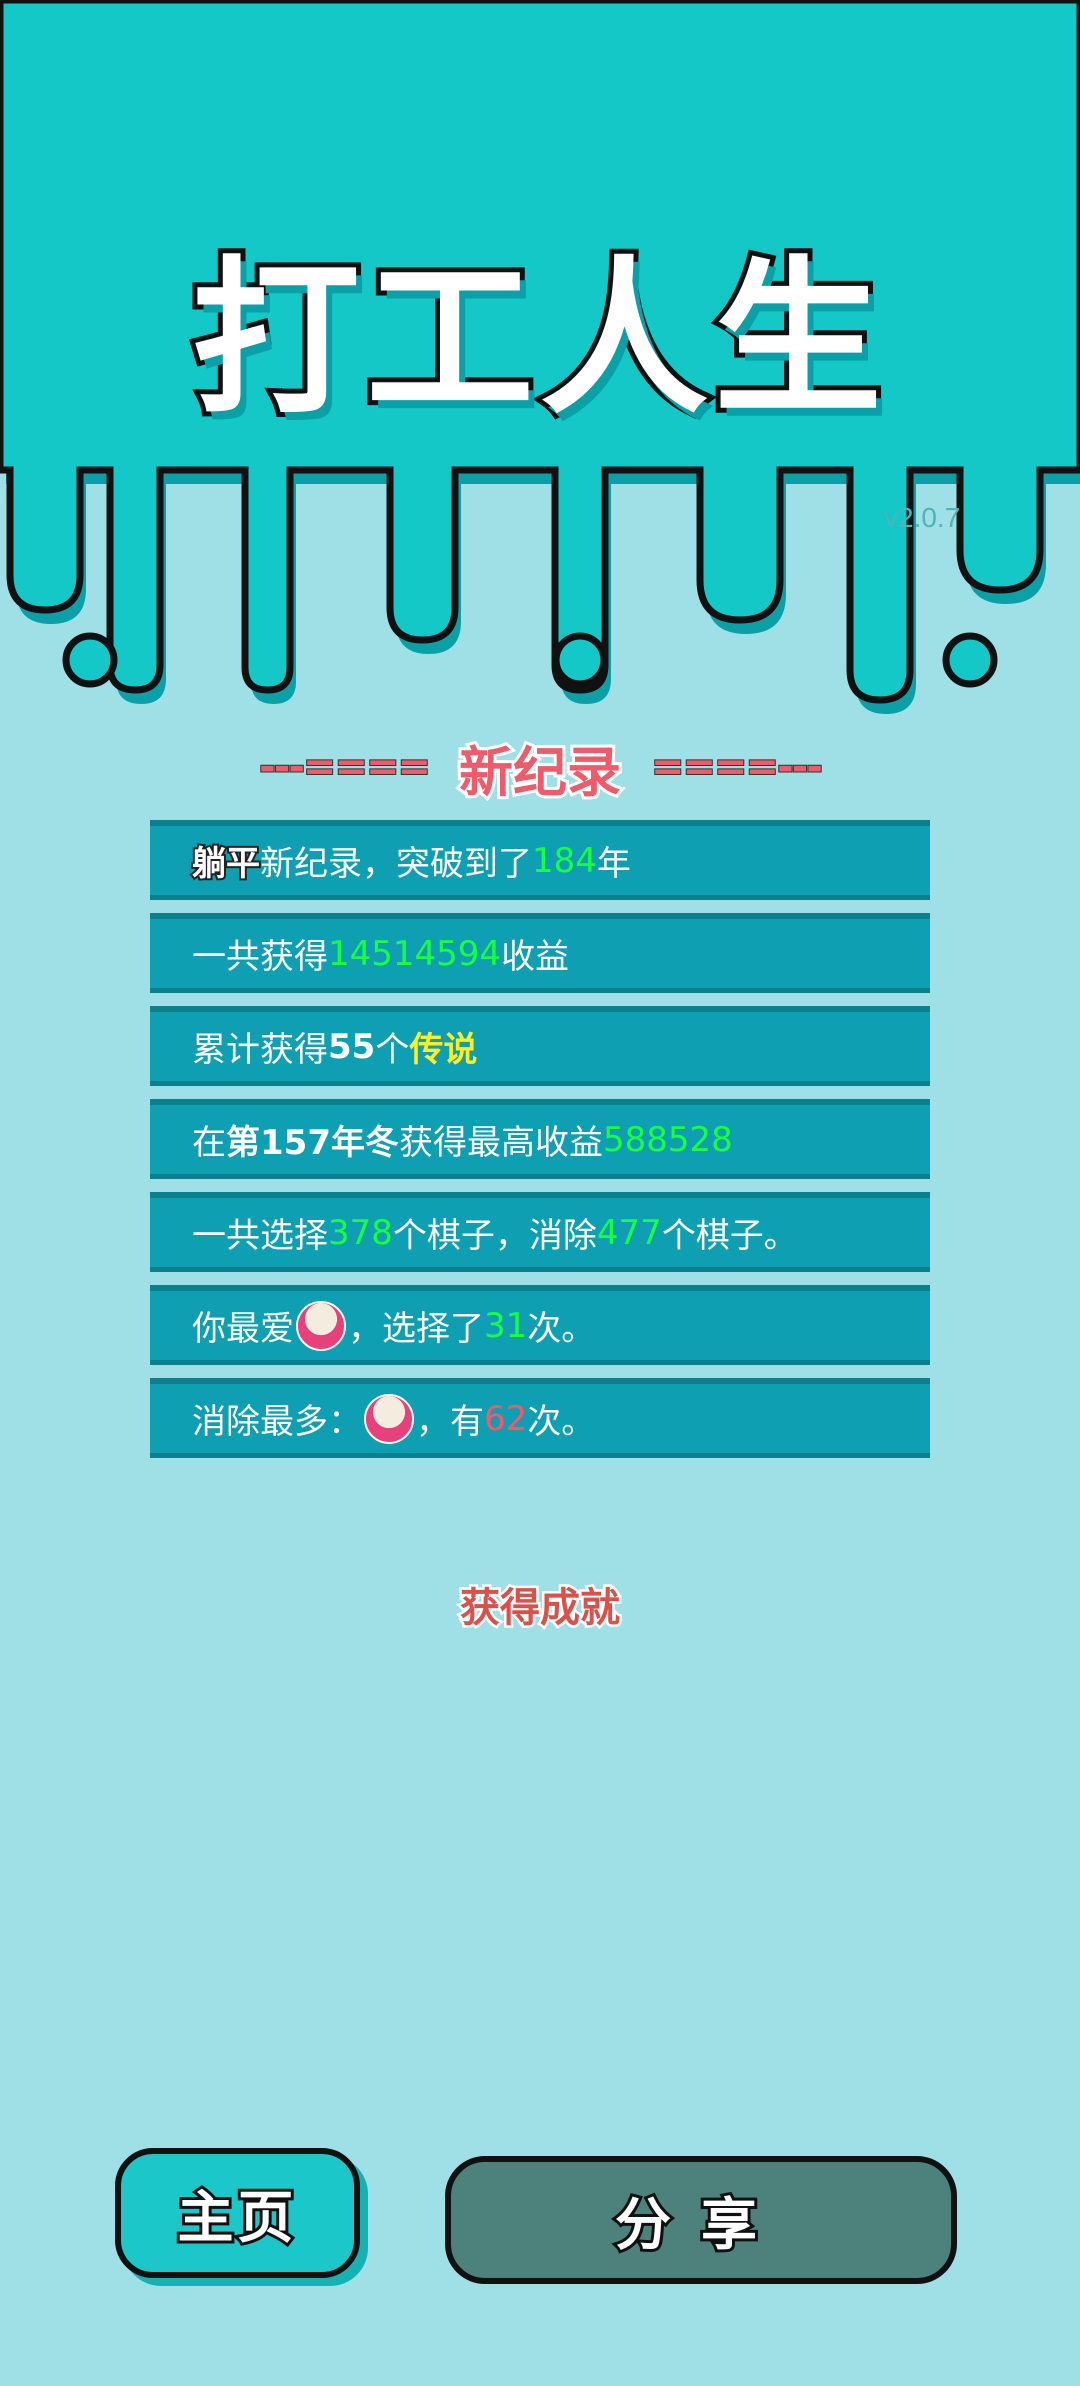  Describe the element at coordinates (392, 1050) in the screenshot. I see `stat-text: 个` at that location.